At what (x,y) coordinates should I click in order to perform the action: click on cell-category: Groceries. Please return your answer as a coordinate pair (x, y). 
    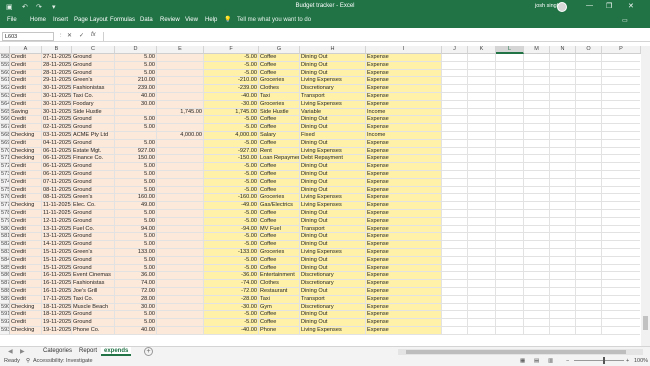
    Looking at the image, I should click on (279, 81).